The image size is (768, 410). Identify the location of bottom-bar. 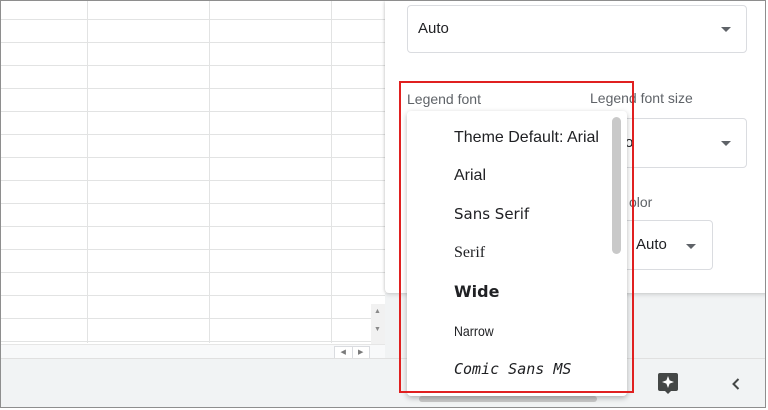
(383, 382).